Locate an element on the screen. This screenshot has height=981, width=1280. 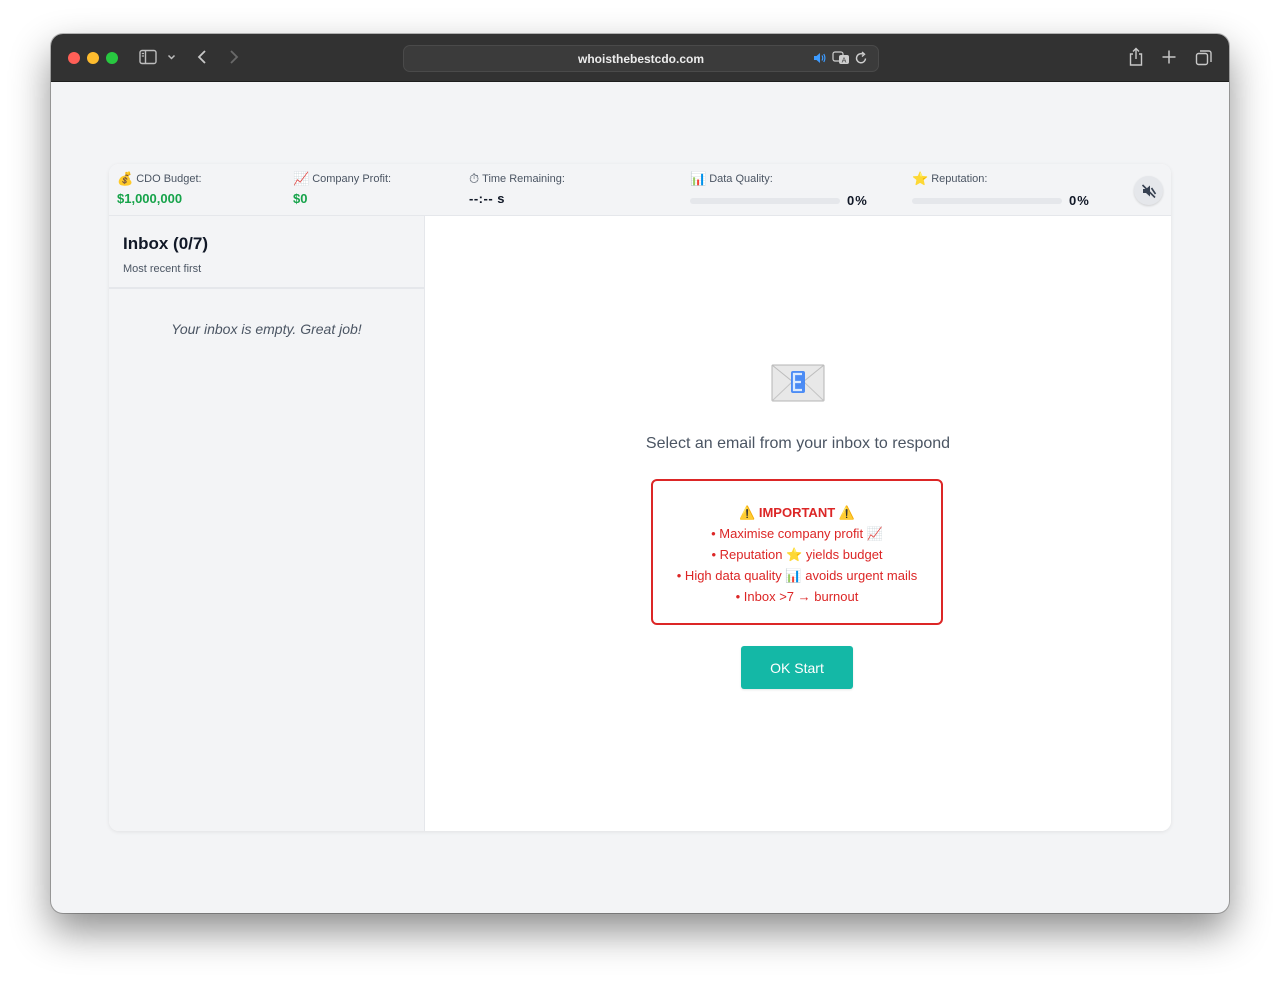
browser-toolbar: whoisthebestcdo.com A is located at coordinates (640, 58).